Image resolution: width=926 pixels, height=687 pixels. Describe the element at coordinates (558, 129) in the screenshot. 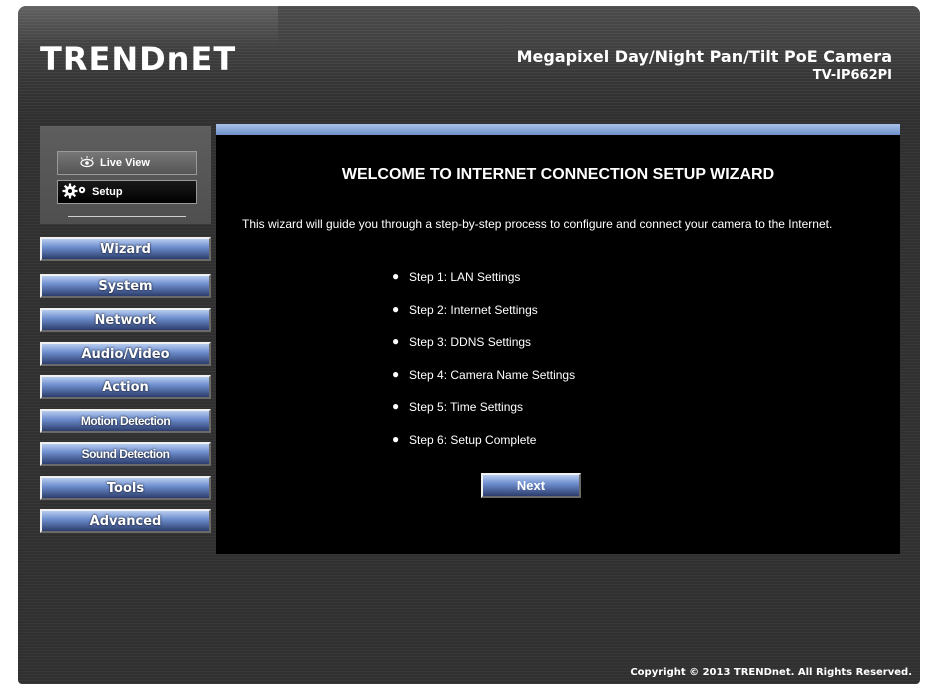

I see `content-title-bar` at that location.